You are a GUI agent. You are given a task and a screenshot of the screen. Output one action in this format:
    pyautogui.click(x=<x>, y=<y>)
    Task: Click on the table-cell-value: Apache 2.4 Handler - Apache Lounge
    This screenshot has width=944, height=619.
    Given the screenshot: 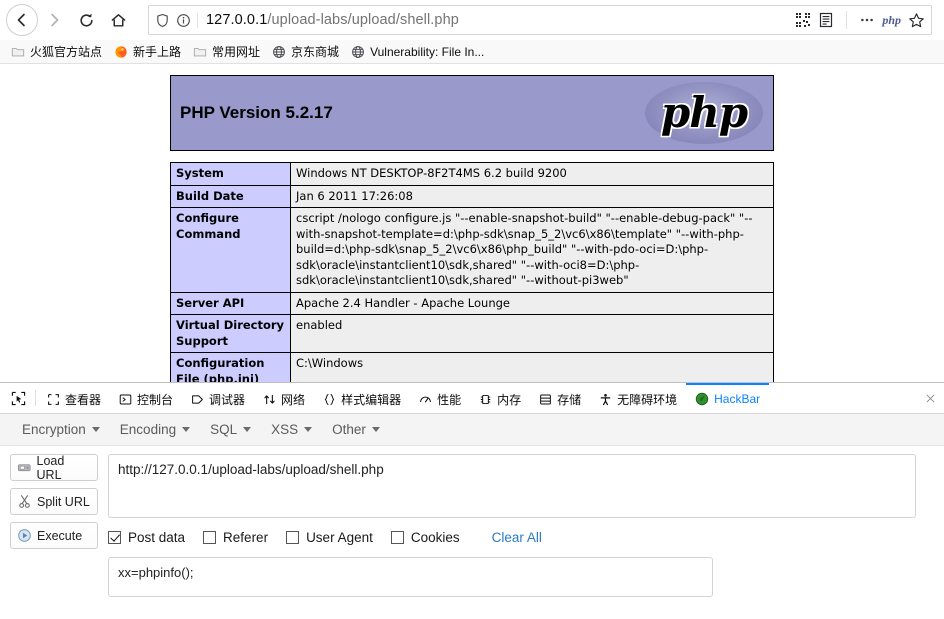 What is the action you would take?
    pyautogui.click(x=532, y=303)
    